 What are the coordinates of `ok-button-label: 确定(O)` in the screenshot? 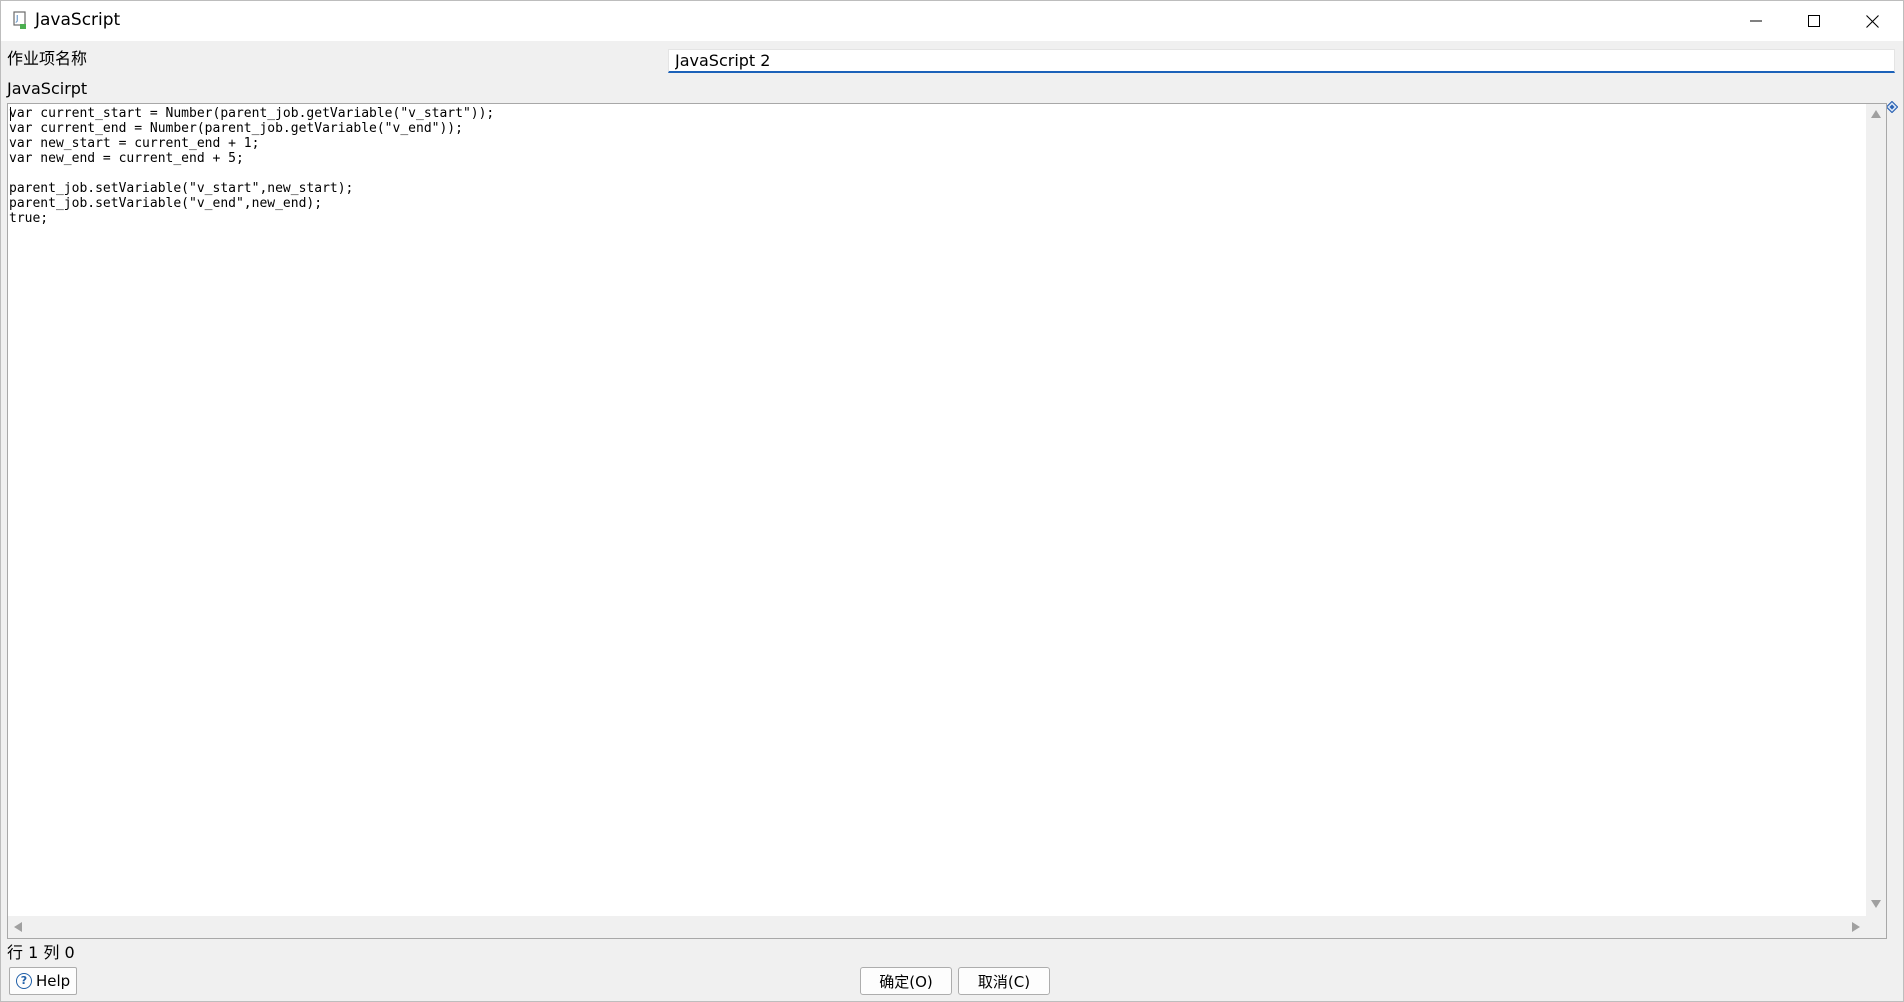 It's located at (906, 981).